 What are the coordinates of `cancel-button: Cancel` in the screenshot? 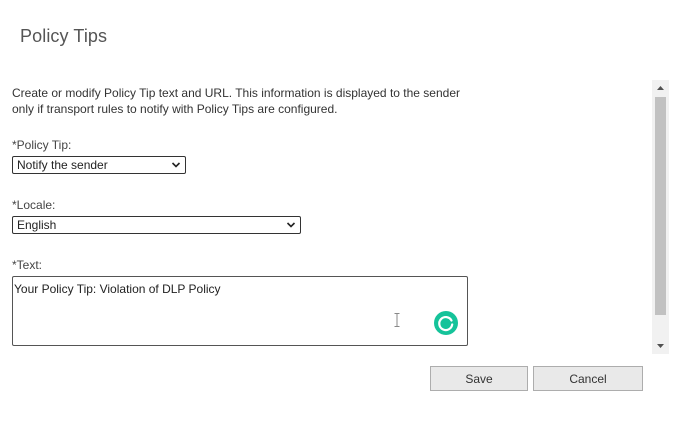 It's located at (588, 378).